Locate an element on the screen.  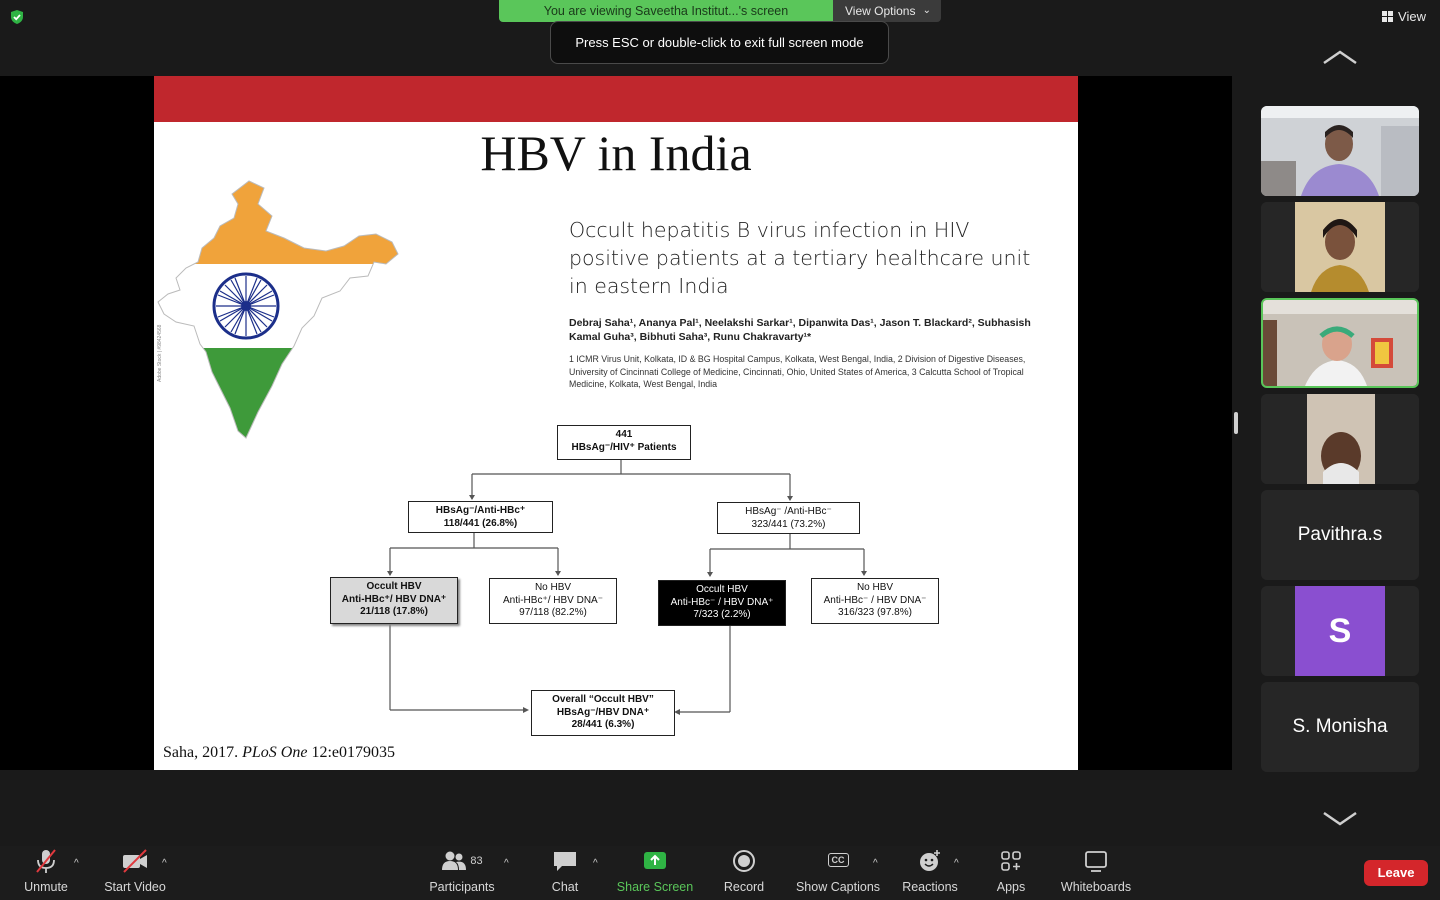
gallery-scroll-down-icon is located at coordinates (1340, 819).